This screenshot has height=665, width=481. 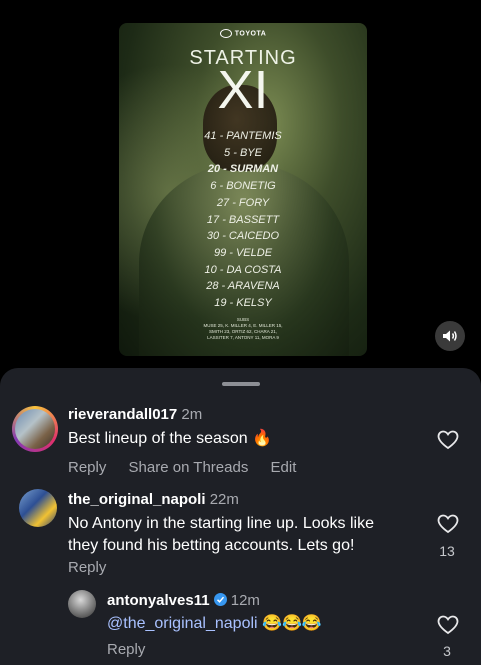 I want to click on comment-text: Best lineup of the season 🔥, so click(x=170, y=438).